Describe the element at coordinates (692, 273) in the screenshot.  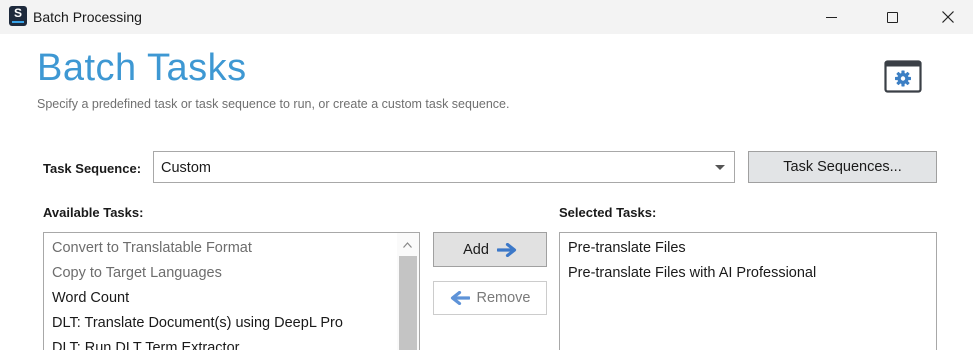
I see `list-item: Pre-translate Files with AI Professional` at that location.